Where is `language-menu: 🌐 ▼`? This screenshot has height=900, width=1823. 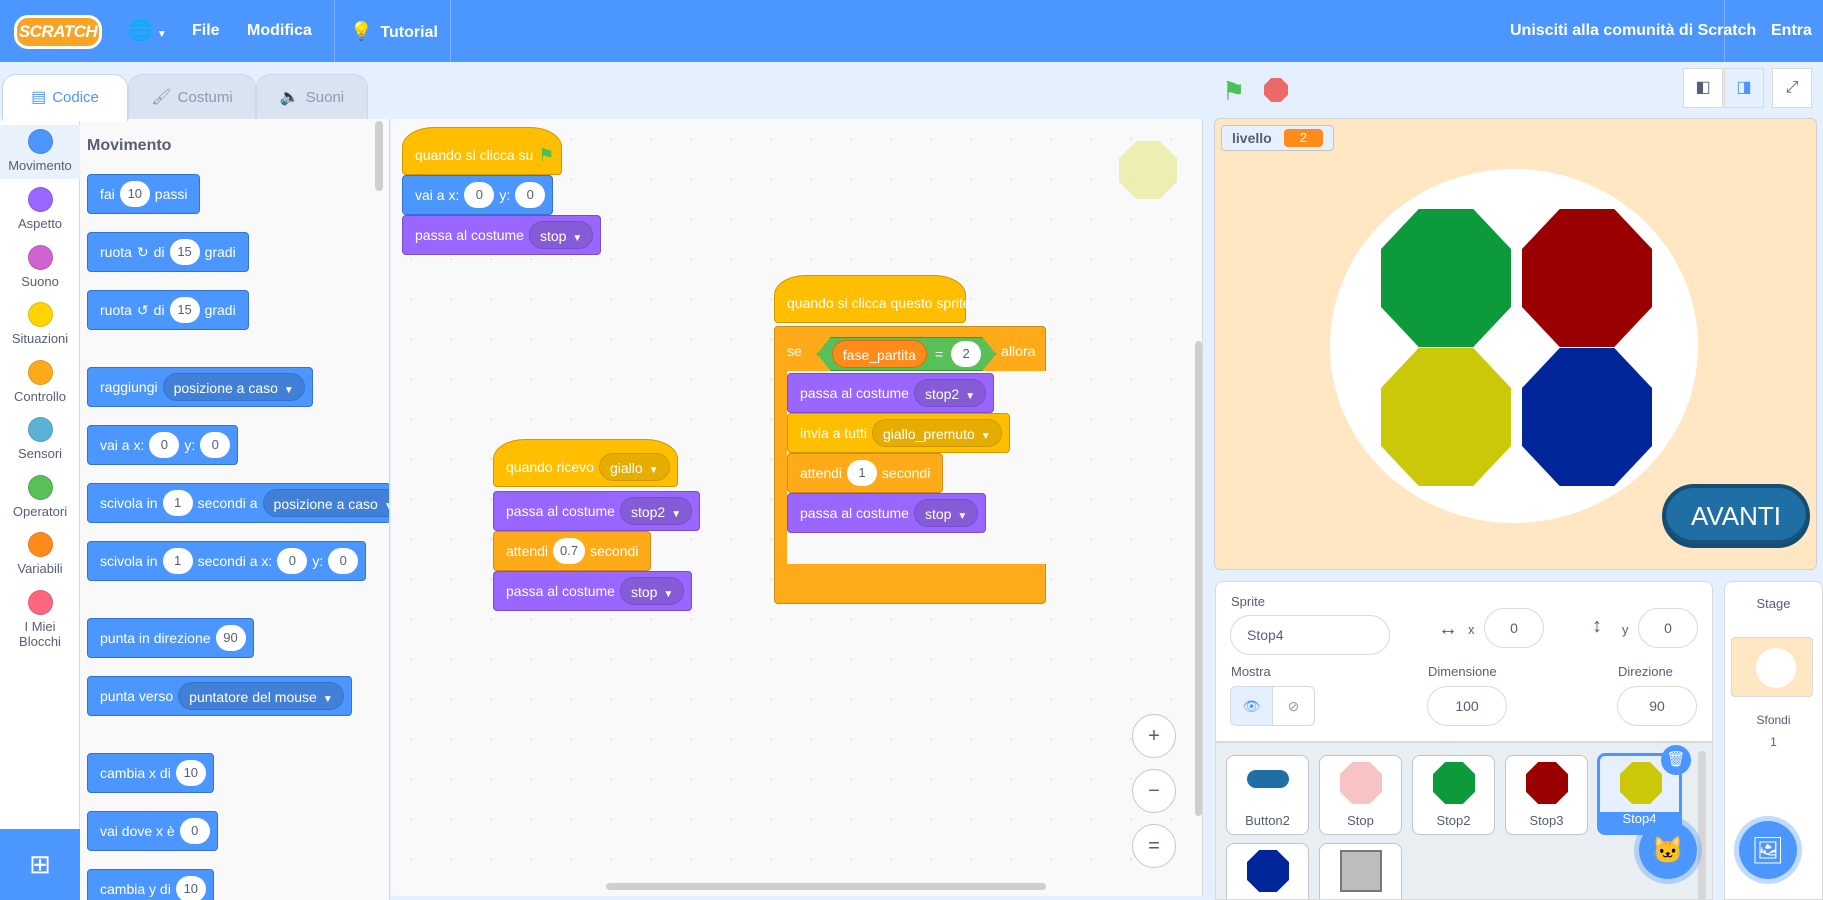 language-menu: 🌐 ▼ is located at coordinates (147, 31).